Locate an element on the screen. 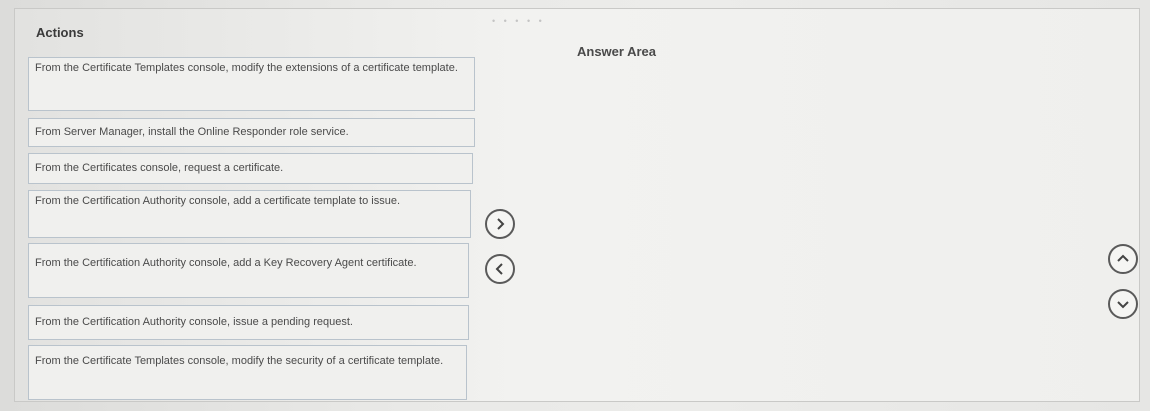 The image size is (1150, 411). chevron-up-icon is located at coordinates (1123, 258).